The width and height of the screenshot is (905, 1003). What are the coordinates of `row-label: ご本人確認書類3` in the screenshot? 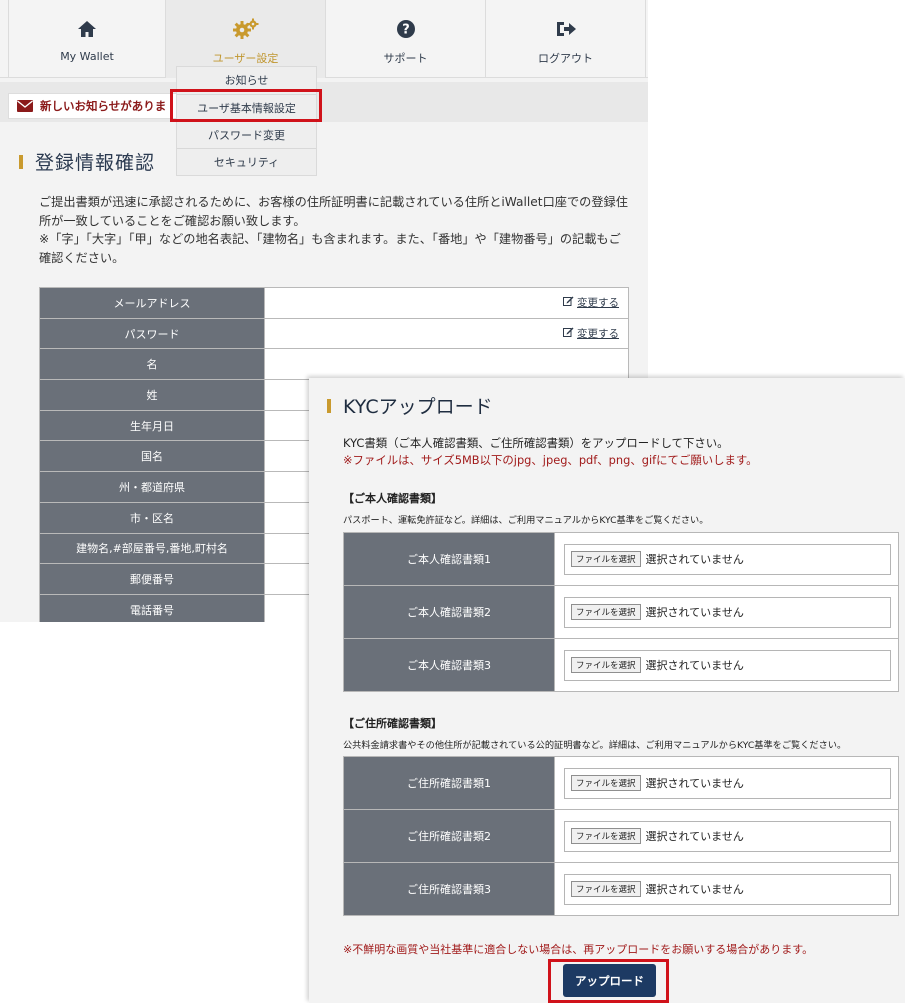 It's located at (449, 665).